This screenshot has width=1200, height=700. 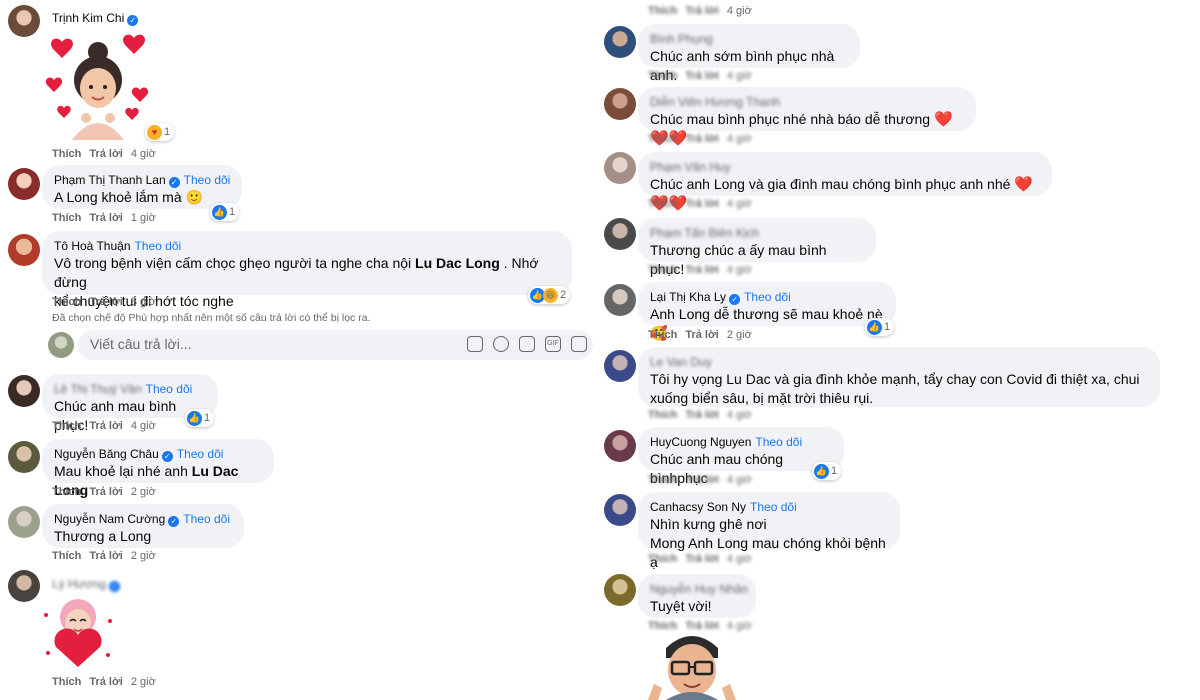 I want to click on camera-icon, so click(x=527, y=344).